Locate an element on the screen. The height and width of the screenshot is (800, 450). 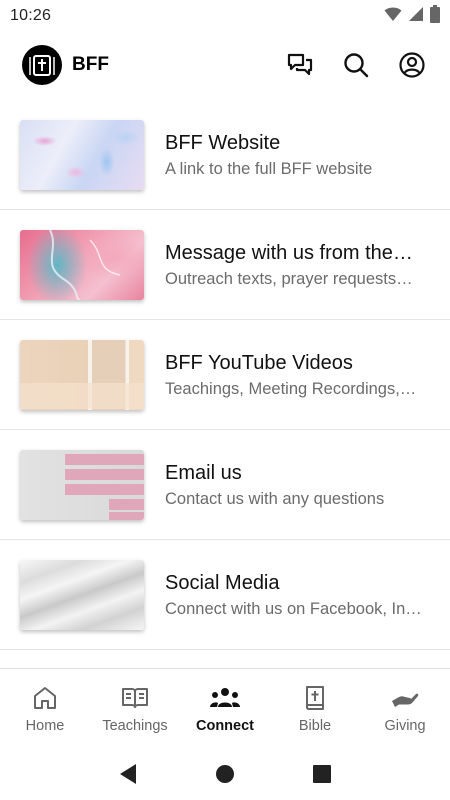
home-icon is located at coordinates (45, 698).